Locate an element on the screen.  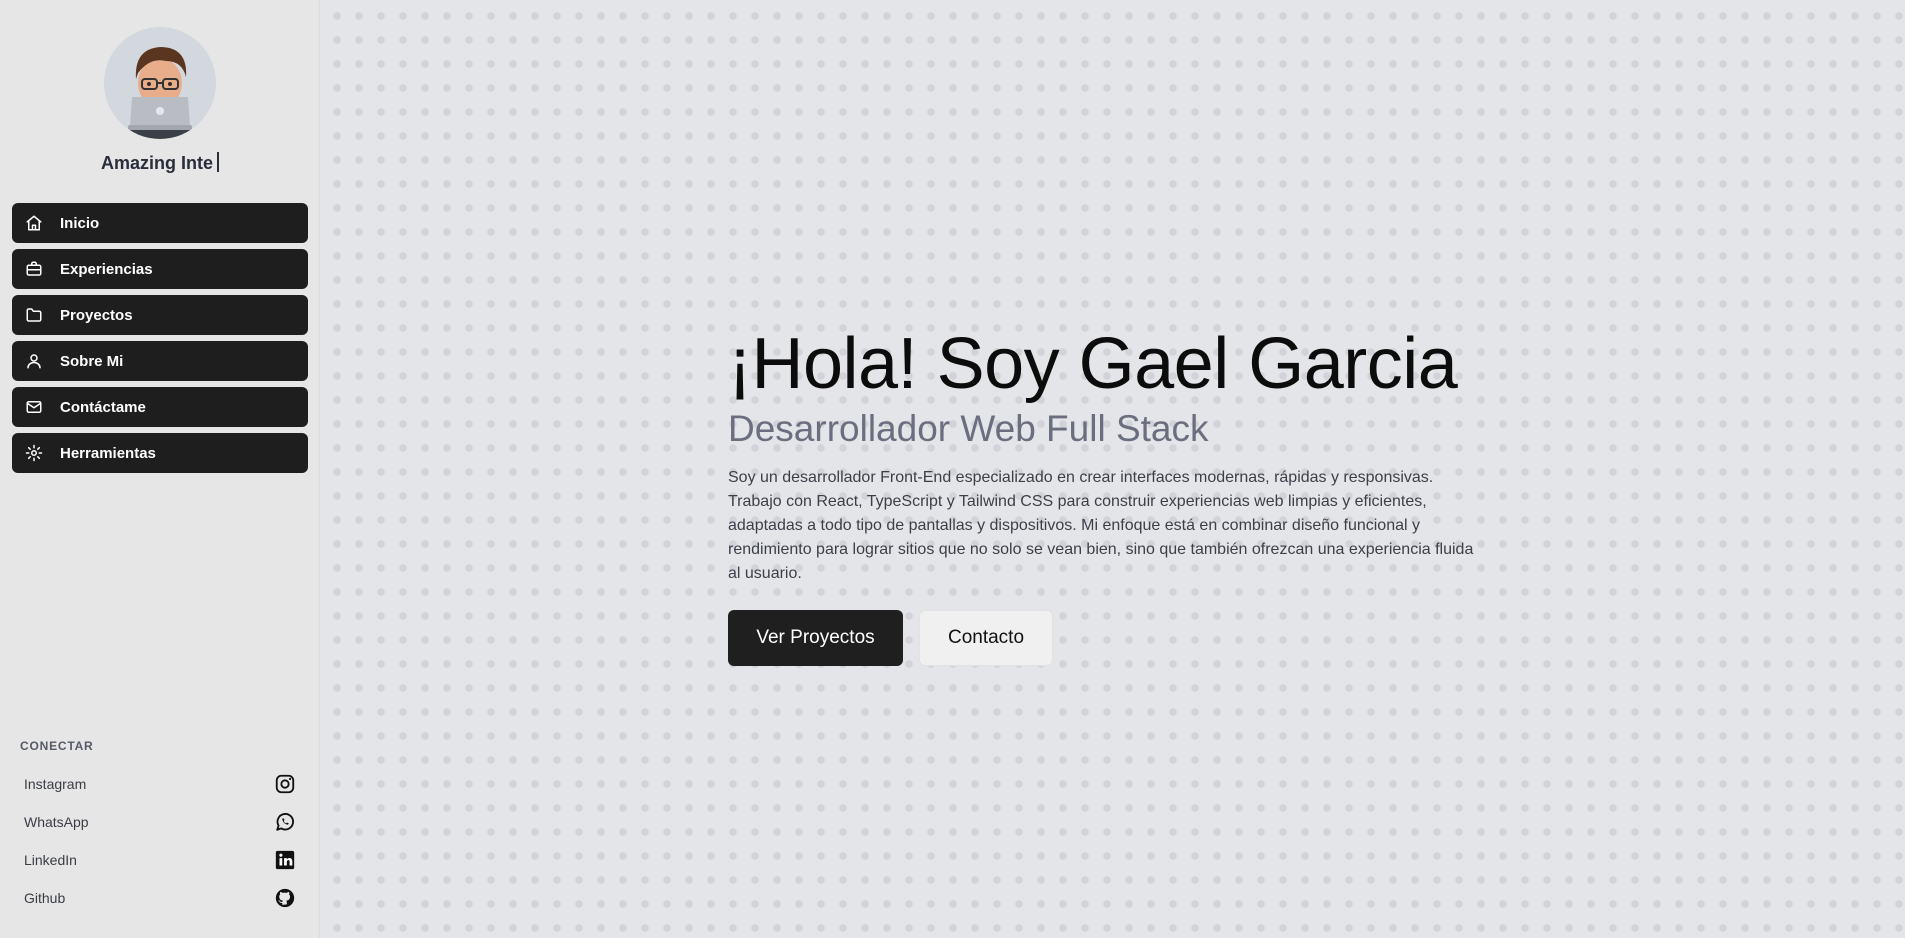
sidebar-item-label: Herramientas is located at coordinates (108, 453).